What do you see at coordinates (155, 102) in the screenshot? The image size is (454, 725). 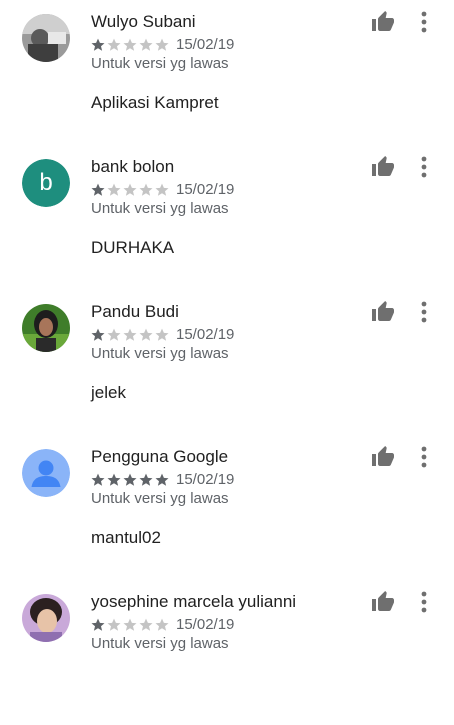 I see `review-text: Aplikasi Kampret` at bounding box center [155, 102].